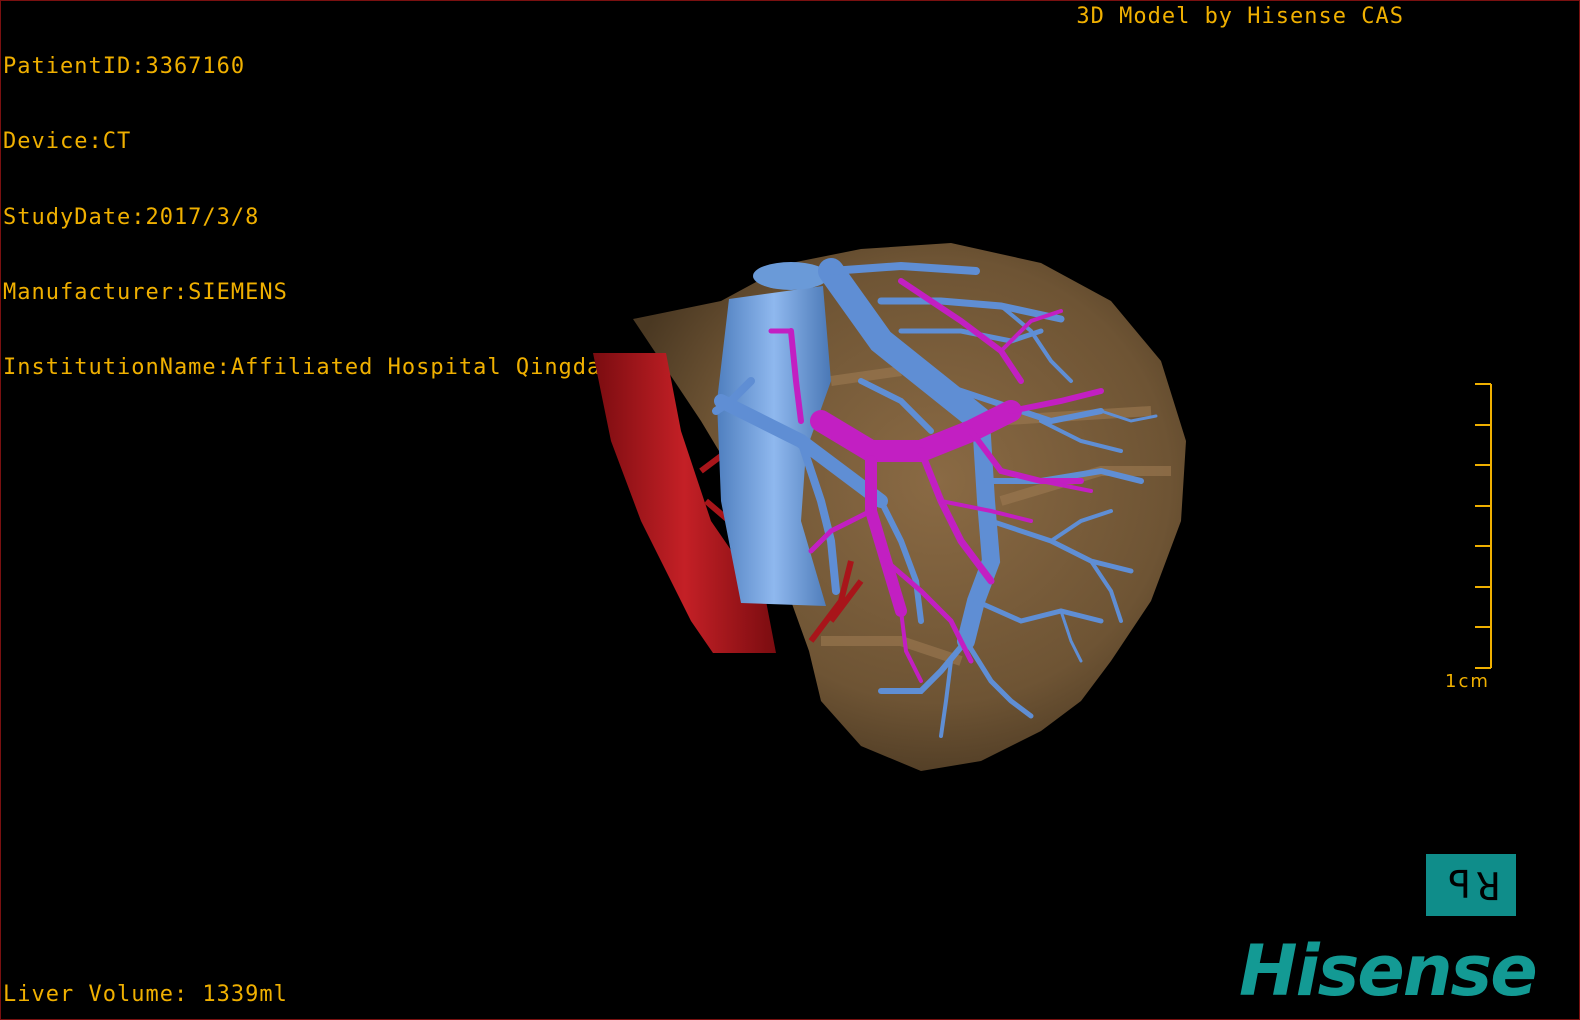  Describe the element at coordinates (1483, 526) in the screenshot. I see `scale-bar` at that location.